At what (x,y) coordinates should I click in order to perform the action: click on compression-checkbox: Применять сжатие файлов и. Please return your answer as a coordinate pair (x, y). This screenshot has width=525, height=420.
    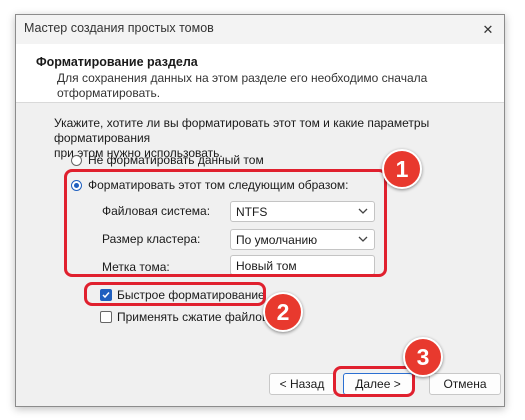
    Looking at the image, I should click on (189, 317).